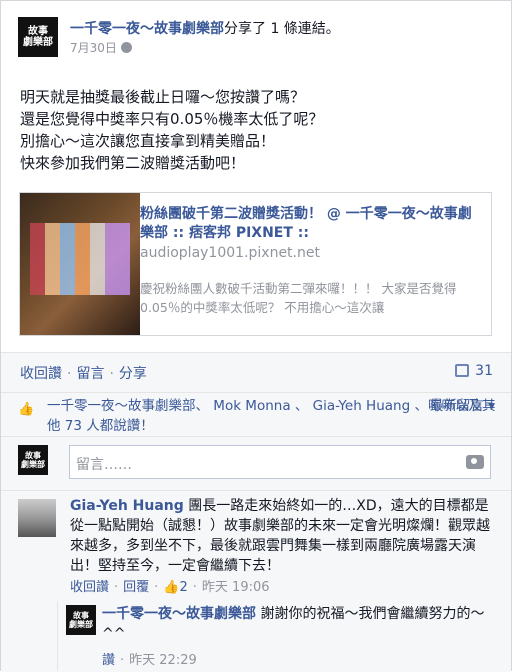 The width and height of the screenshot is (512, 672). I want to click on action-bar: 收回讚 · 留言 · 分享 31, so click(256, 372).